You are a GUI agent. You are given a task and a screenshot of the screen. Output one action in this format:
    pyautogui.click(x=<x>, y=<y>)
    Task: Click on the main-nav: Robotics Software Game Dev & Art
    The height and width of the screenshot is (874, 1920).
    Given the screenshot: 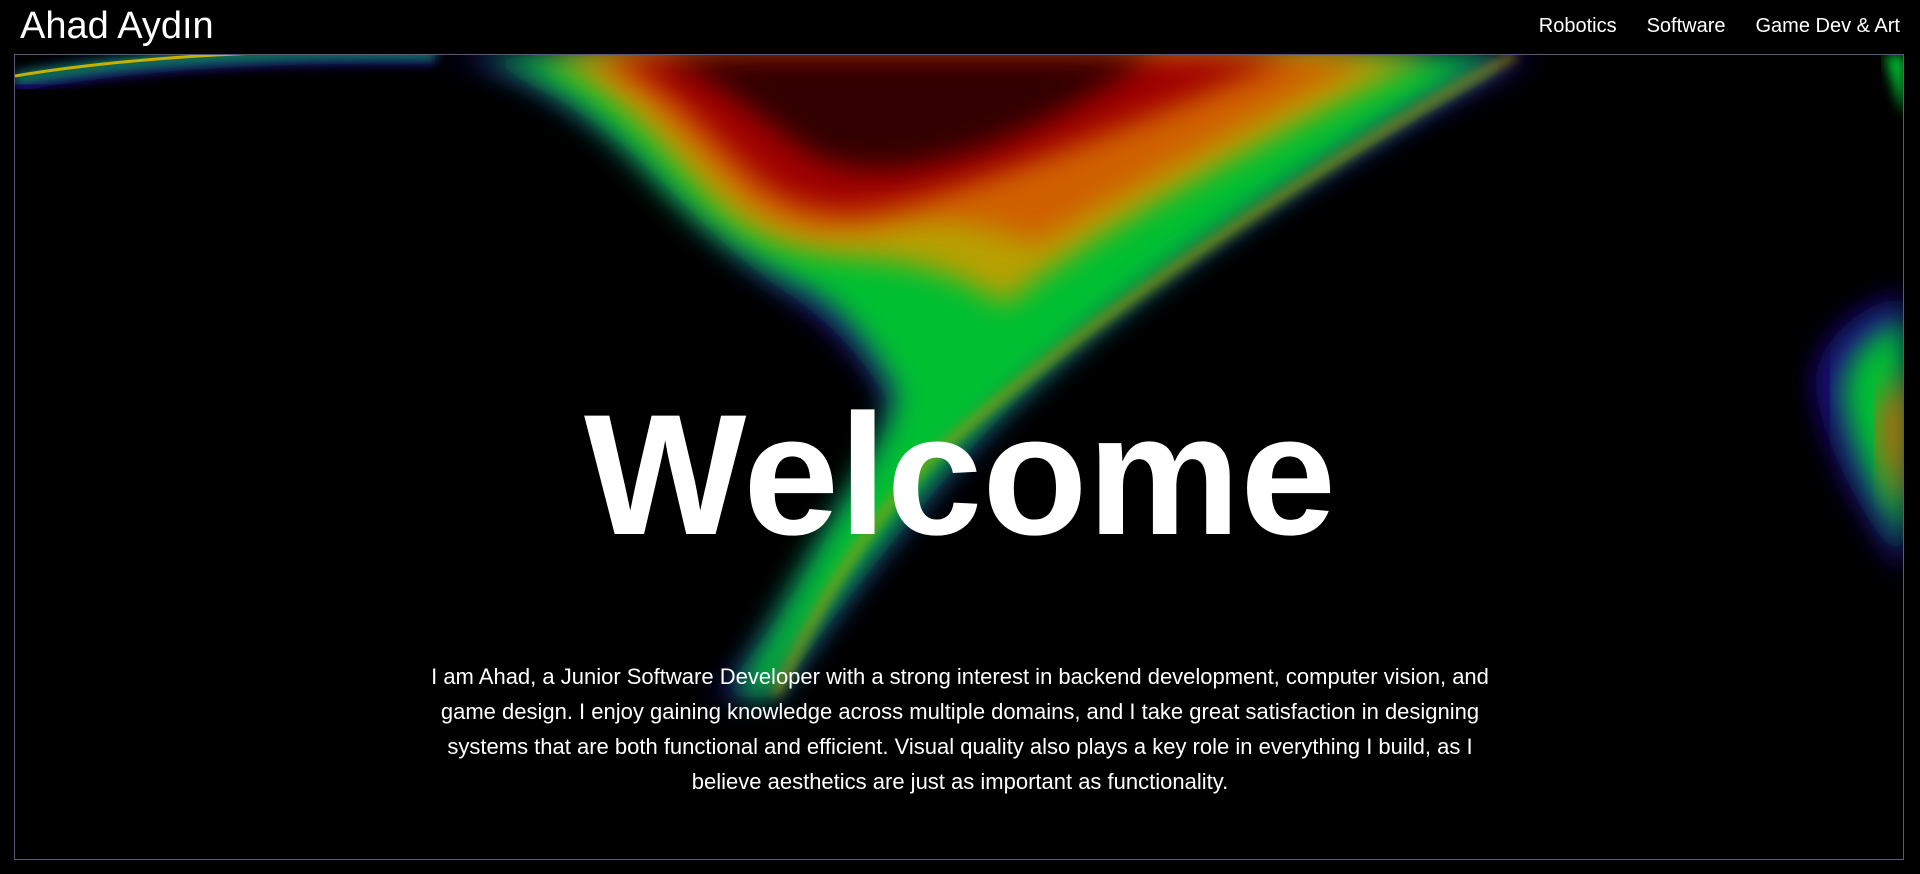 What is the action you would take?
    pyautogui.click(x=1719, y=26)
    